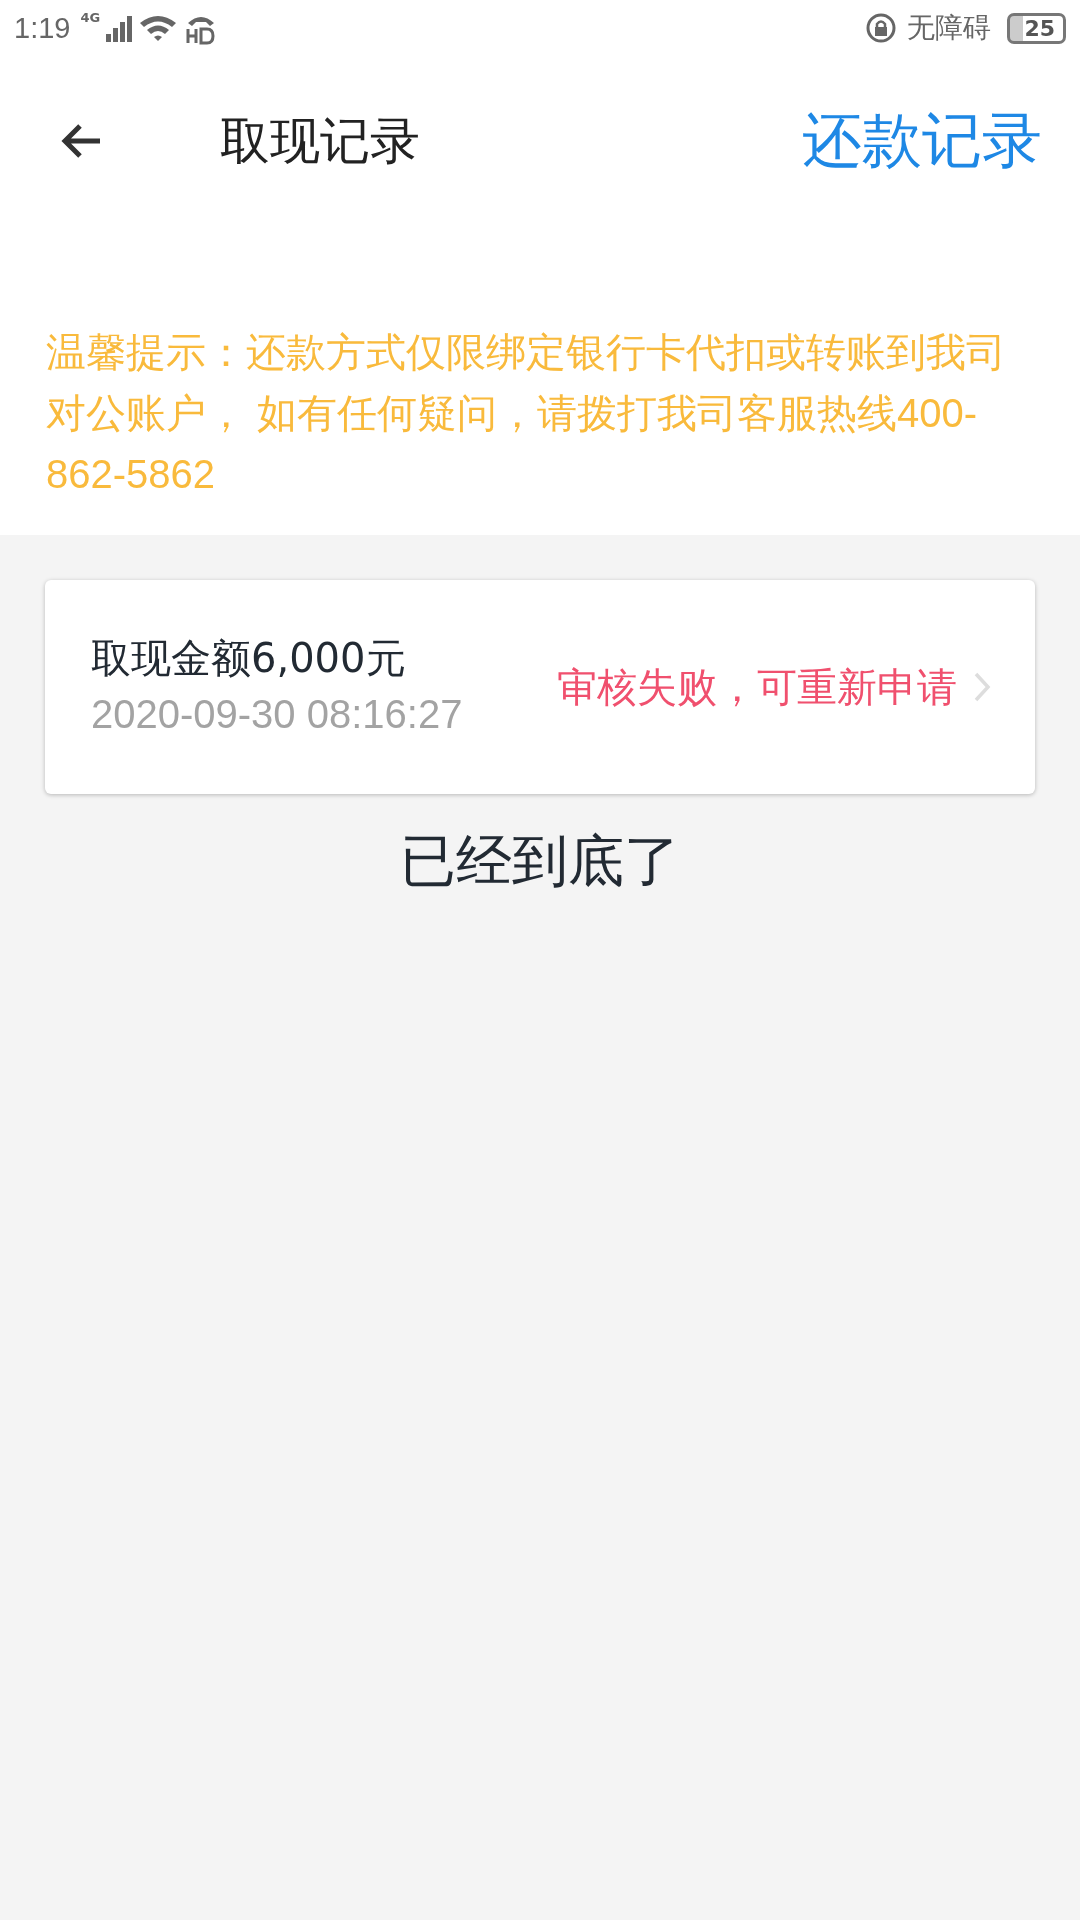 This screenshot has height=1920, width=1080. I want to click on clock: 1:19, so click(42, 28).